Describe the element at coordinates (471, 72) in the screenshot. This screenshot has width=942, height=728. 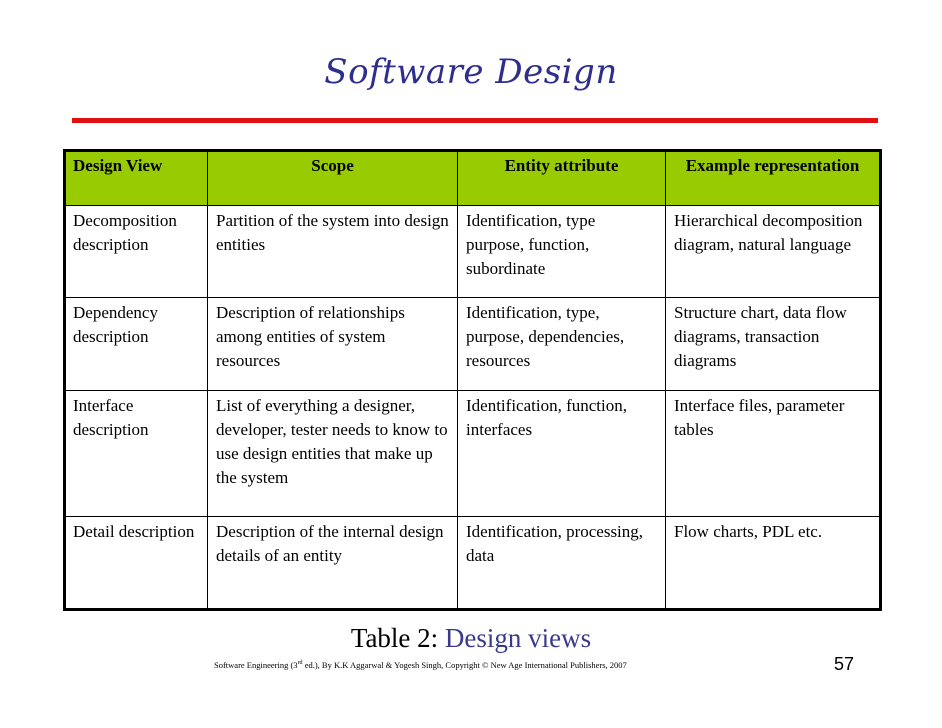
I see `slide-title: Software Design` at that location.